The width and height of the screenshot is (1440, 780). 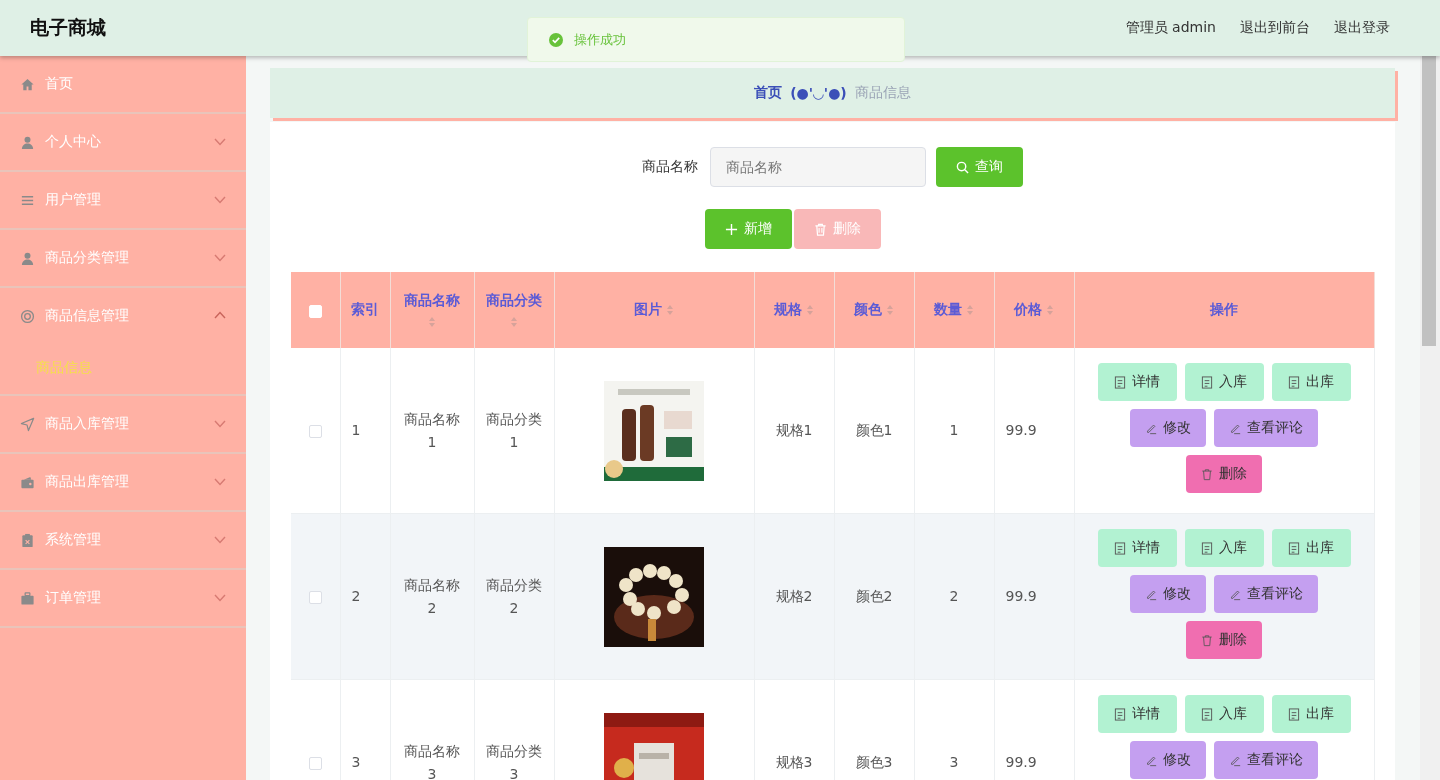 What do you see at coordinates (654, 310) in the screenshot?
I see `column-header: 图片` at bounding box center [654, 310].